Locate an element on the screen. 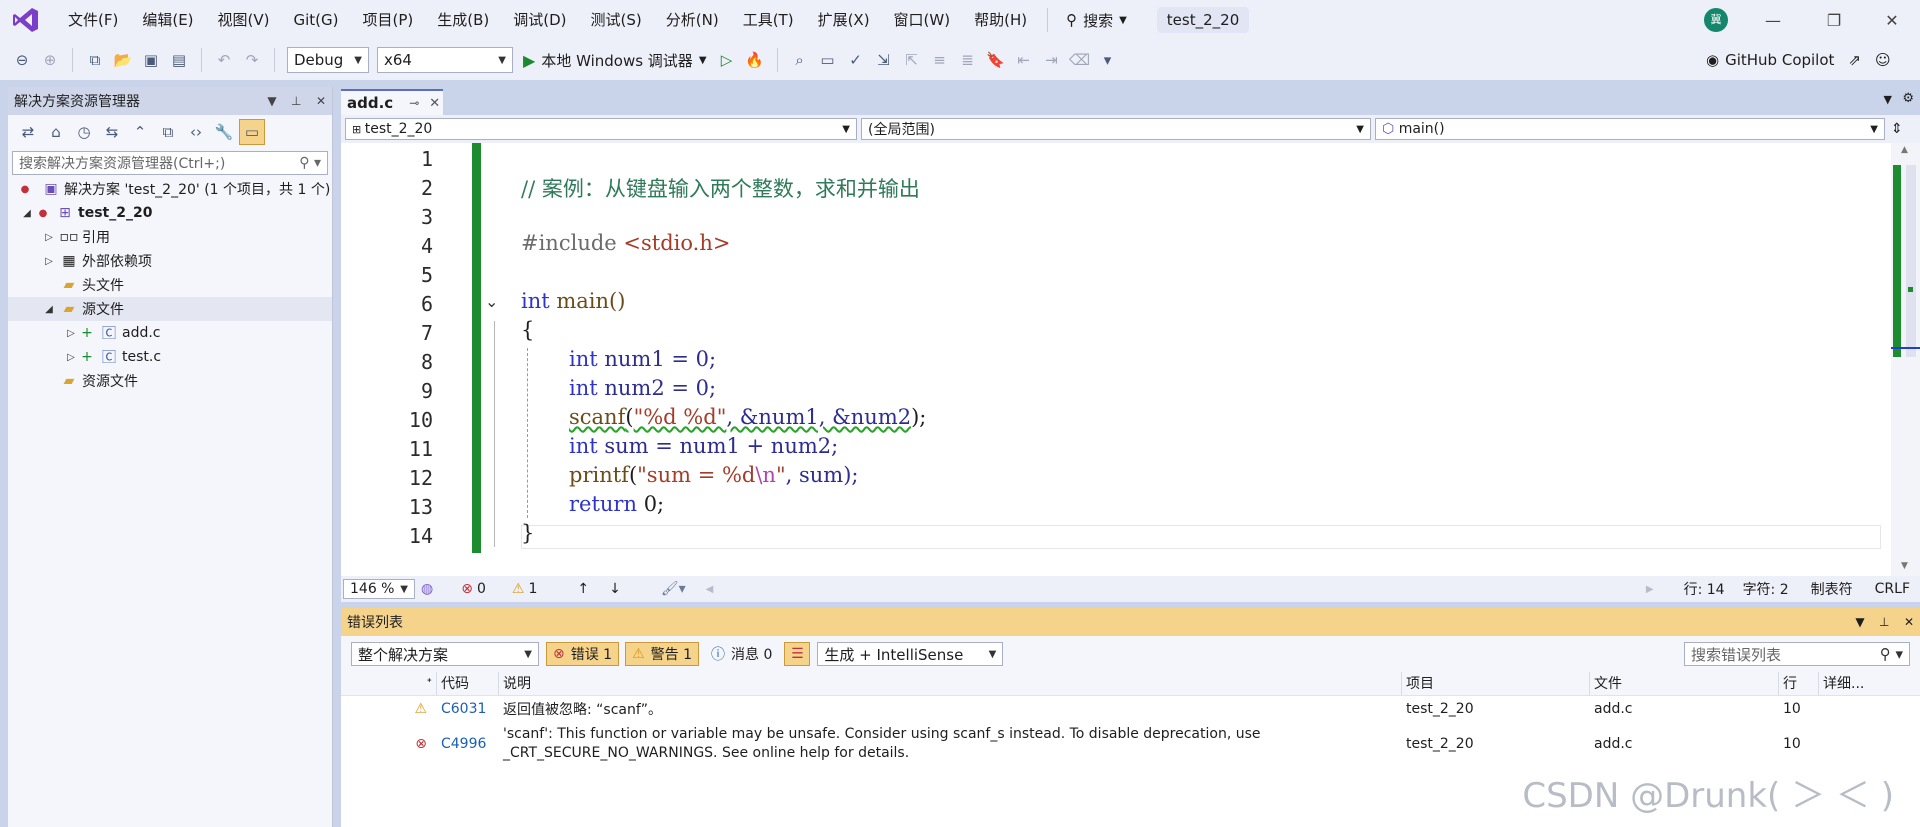 The width and height of the screenshot is (1920, 827). redo-icon: ↷ is located at coordinates (252, 60).